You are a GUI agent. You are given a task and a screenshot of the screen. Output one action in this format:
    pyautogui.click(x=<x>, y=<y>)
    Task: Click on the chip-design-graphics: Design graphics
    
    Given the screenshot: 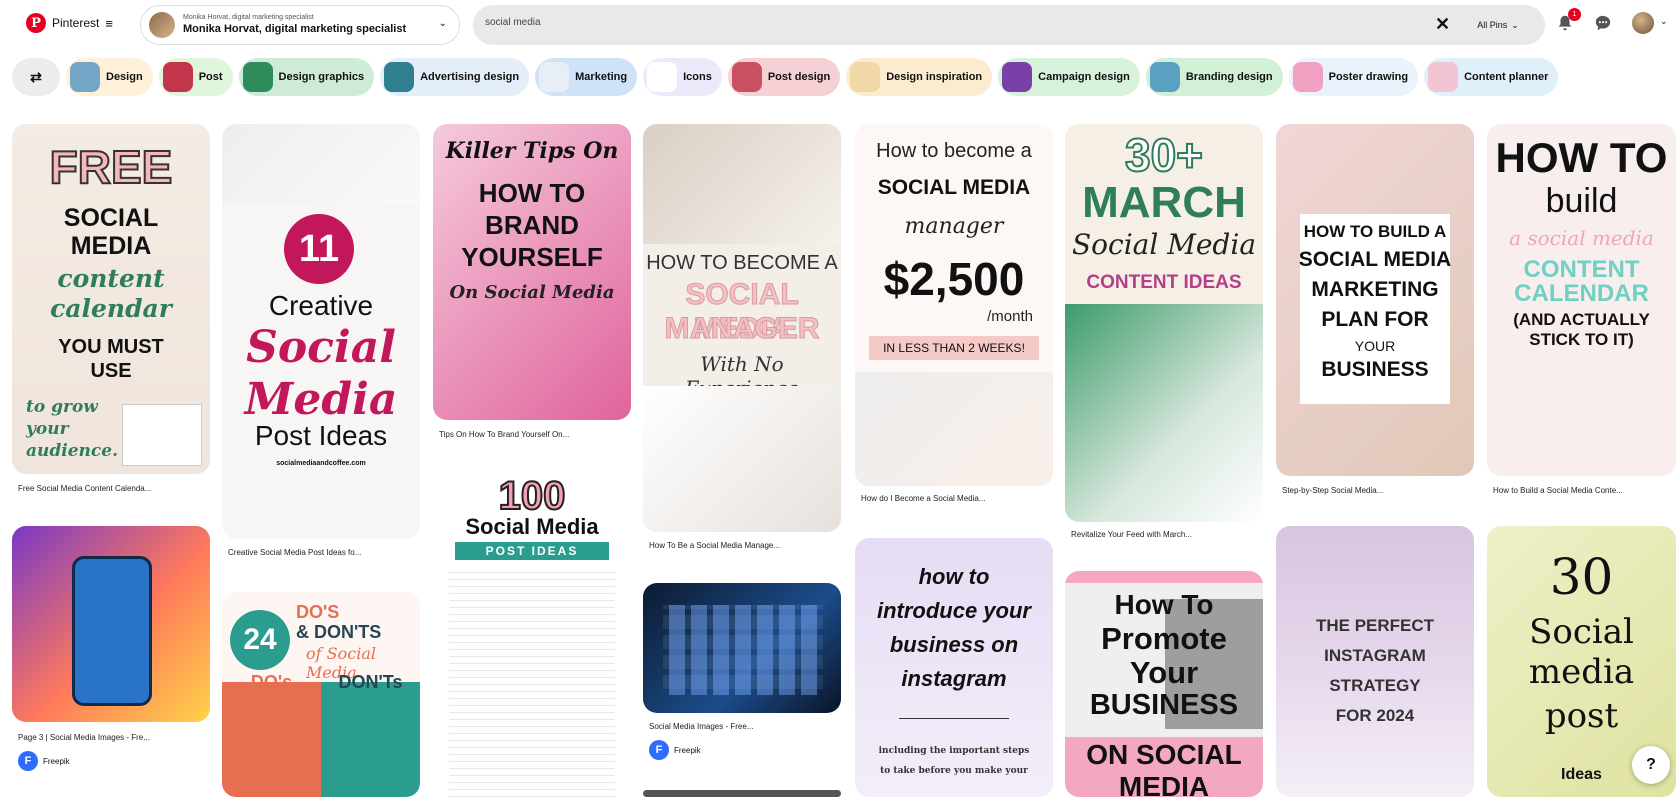 What is the action you would take?
    pyautogui.click(x=306, y=77)
    